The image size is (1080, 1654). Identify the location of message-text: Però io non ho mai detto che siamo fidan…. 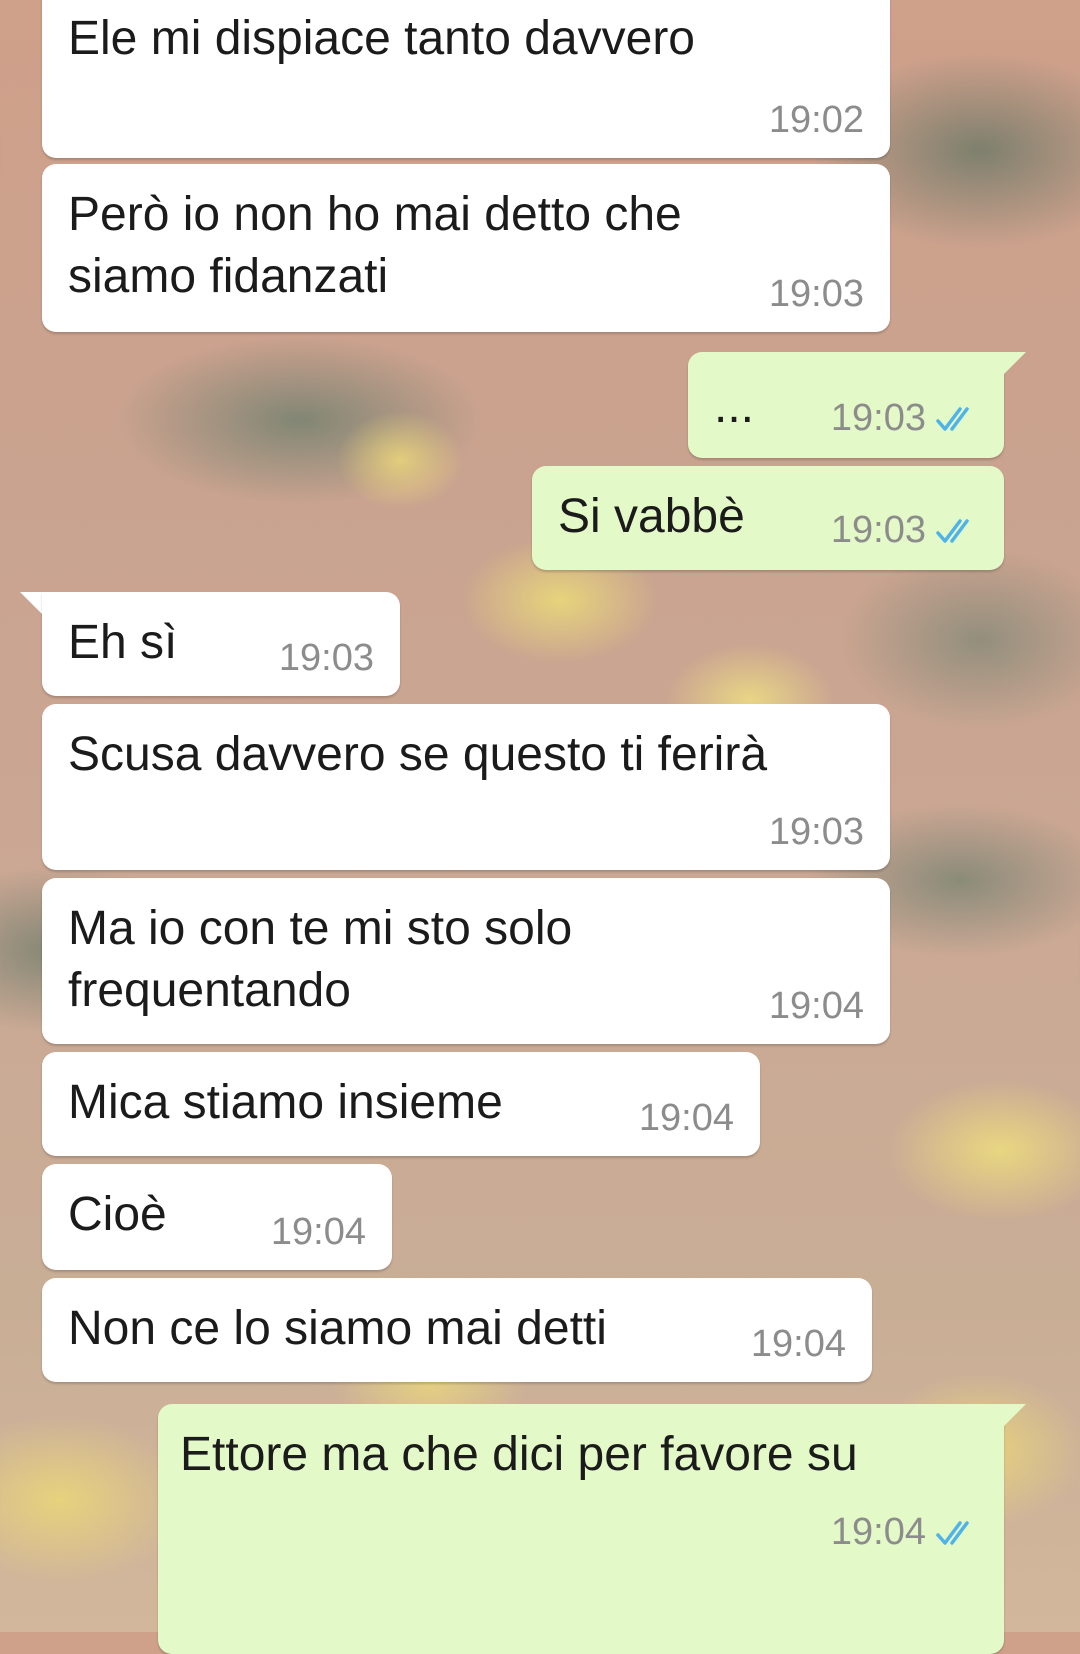
(375, 245).